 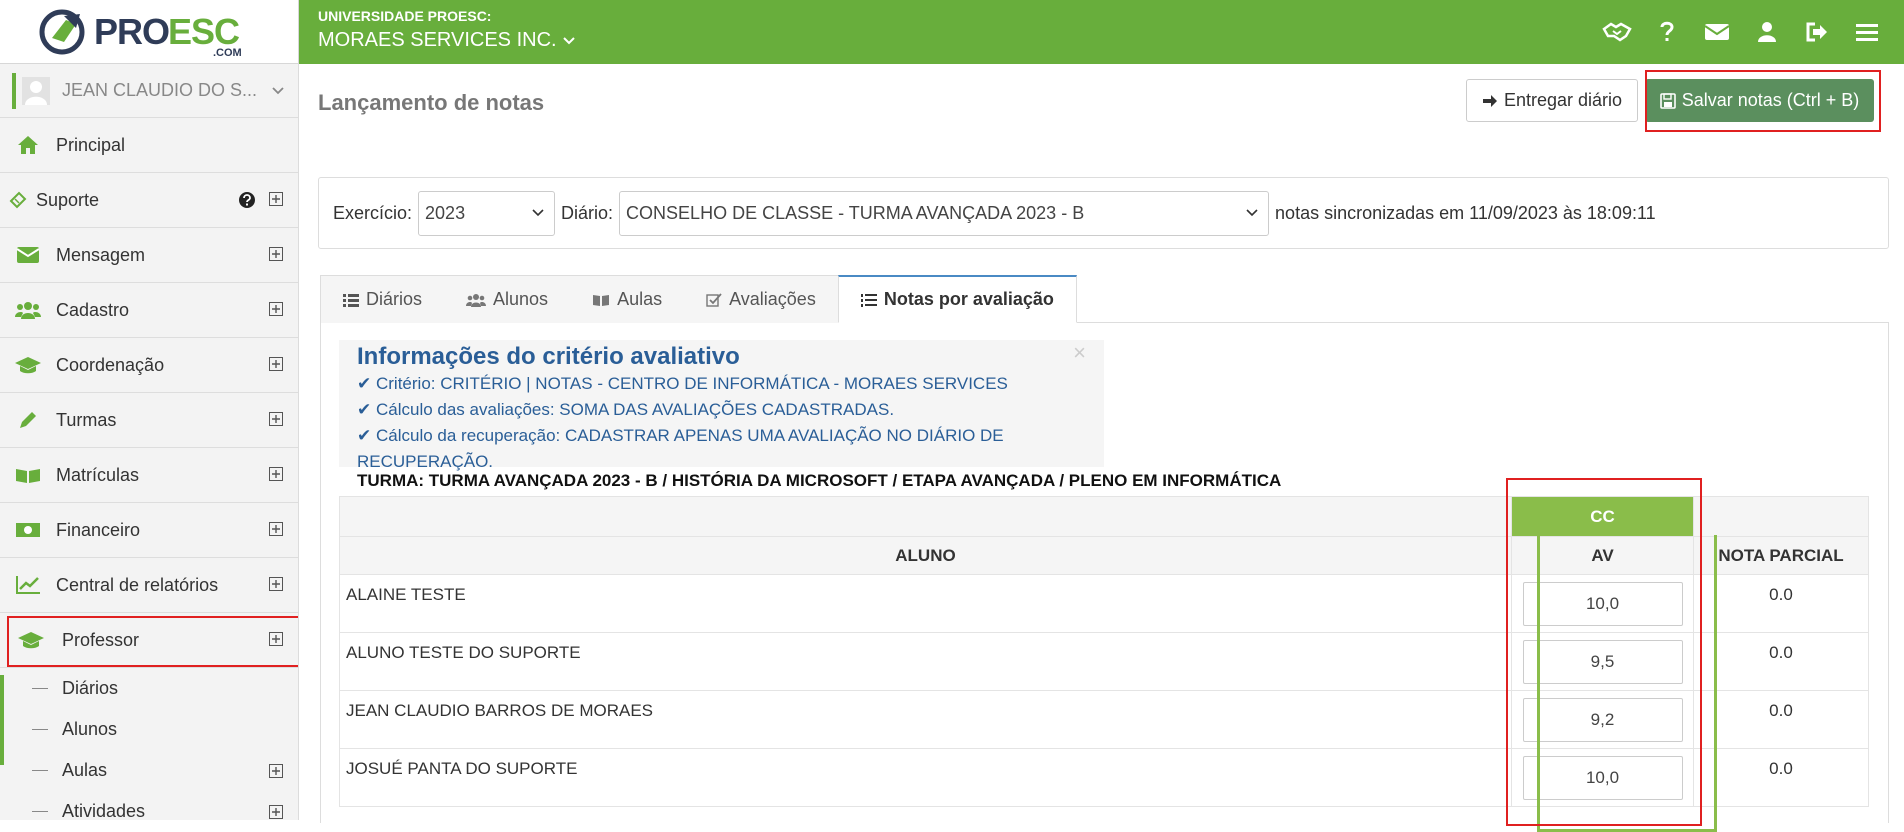 What do you see at coordinates (86, 419) in the screenshot?
I see `sidebar-item-label: Turmas` at bounding box center [86, 419].